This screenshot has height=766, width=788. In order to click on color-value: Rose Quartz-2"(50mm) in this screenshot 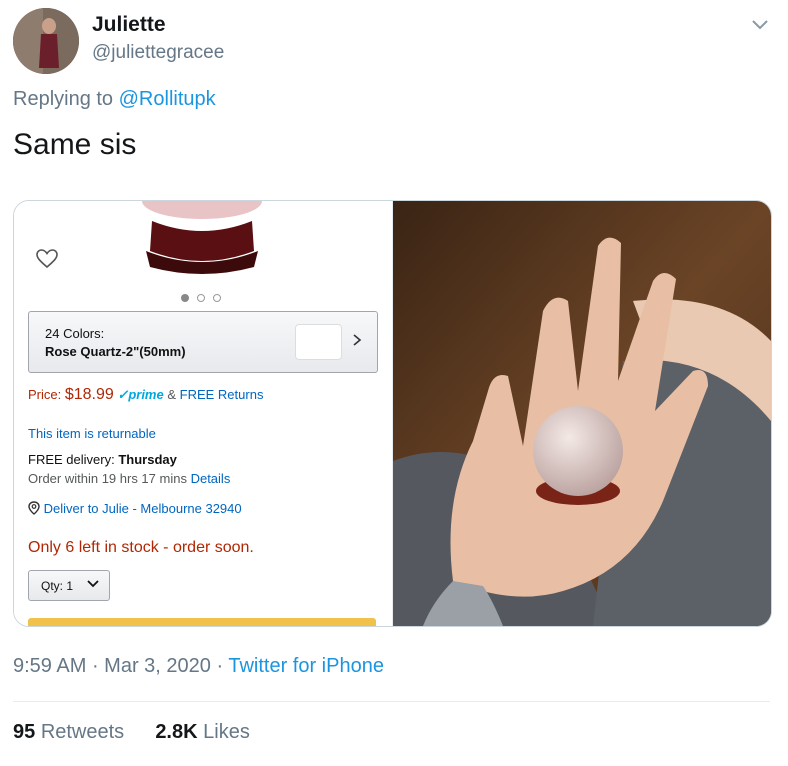, I will do `click(115, 351)`.